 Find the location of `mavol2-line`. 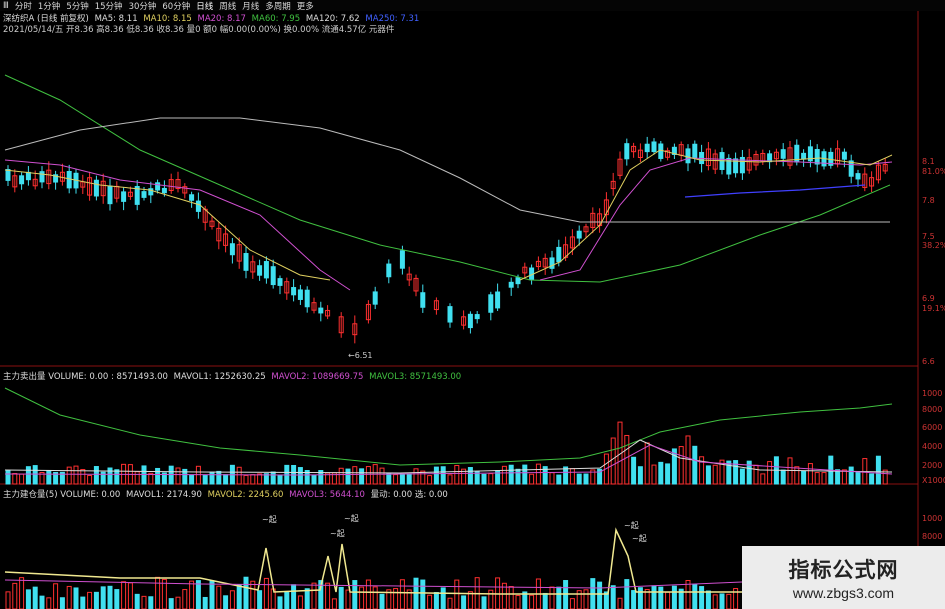

mavol2-line is located at coordinates (448, 460).